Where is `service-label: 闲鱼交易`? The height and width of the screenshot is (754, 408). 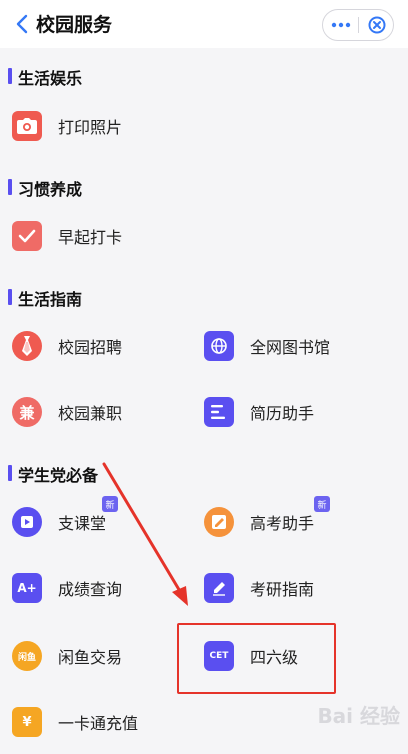
service-label: 闲鱼交易 is located at coordinates (90, 657).